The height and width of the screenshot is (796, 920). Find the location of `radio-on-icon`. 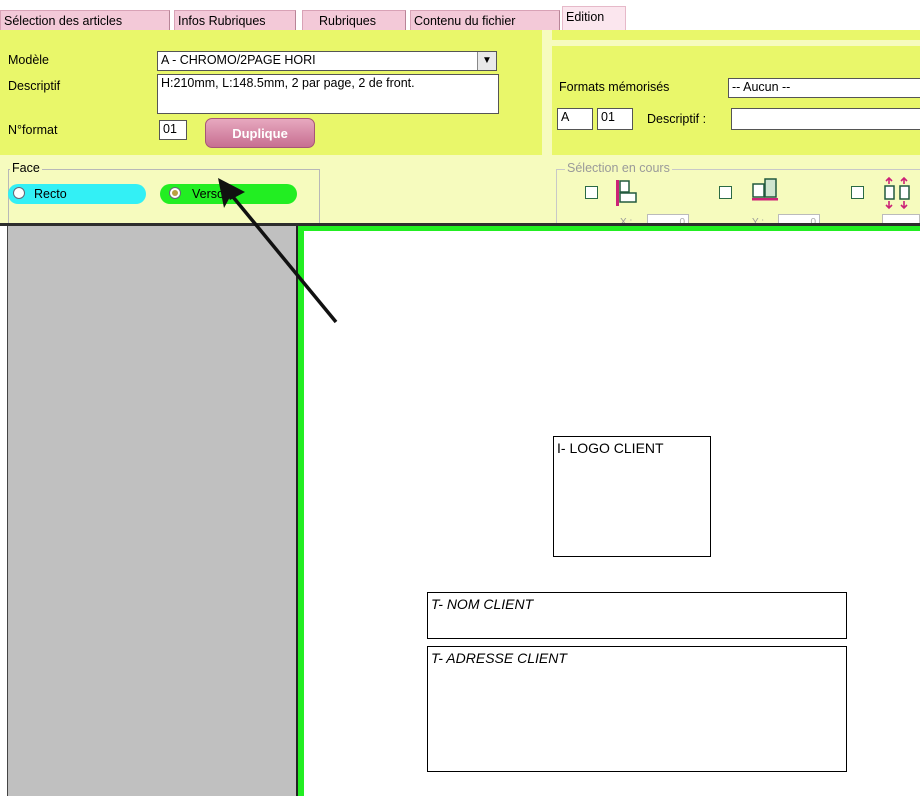

radio-on-icon is located at coordinates (175, 193).